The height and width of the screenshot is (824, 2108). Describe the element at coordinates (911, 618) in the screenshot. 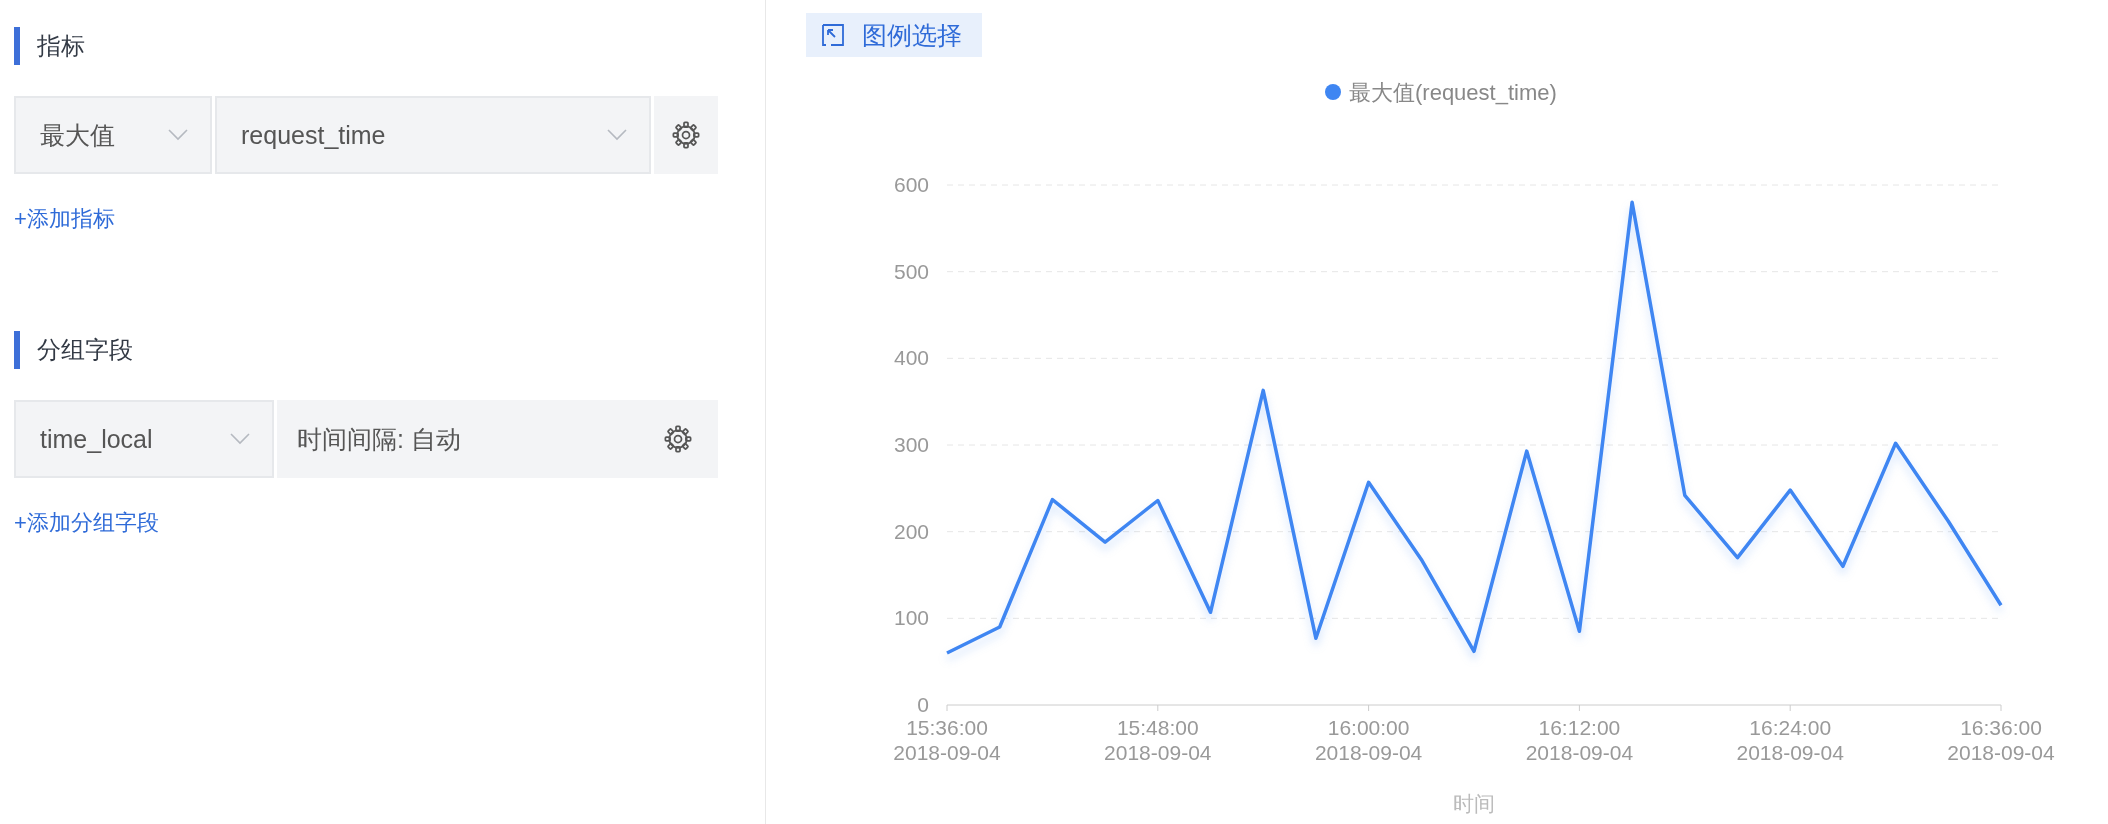

I see `y-axis-label: 100` at that location.